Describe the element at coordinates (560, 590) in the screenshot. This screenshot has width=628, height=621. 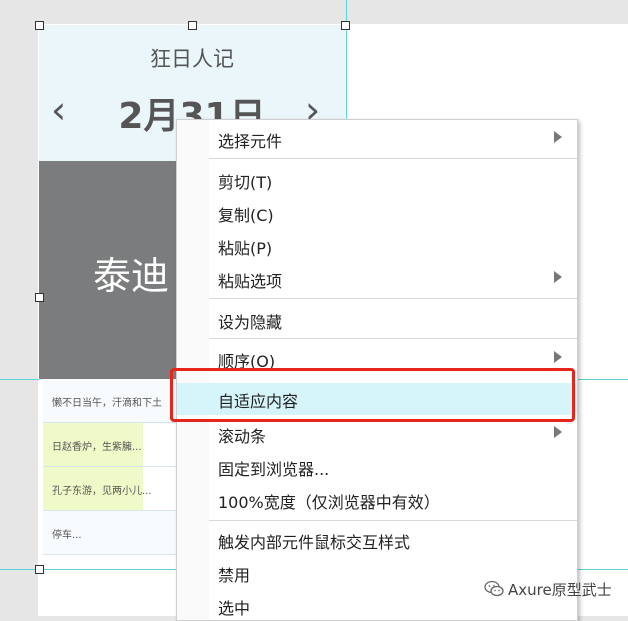
I see `watermark-text: Axure原型武士` at that location.